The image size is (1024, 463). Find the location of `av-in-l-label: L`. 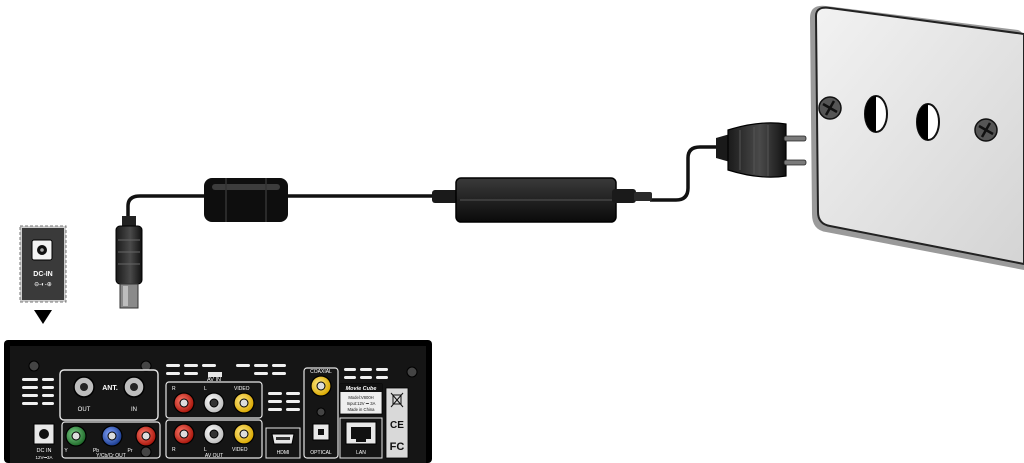

av-in-l-label: L is located at coordinates (205, 389).